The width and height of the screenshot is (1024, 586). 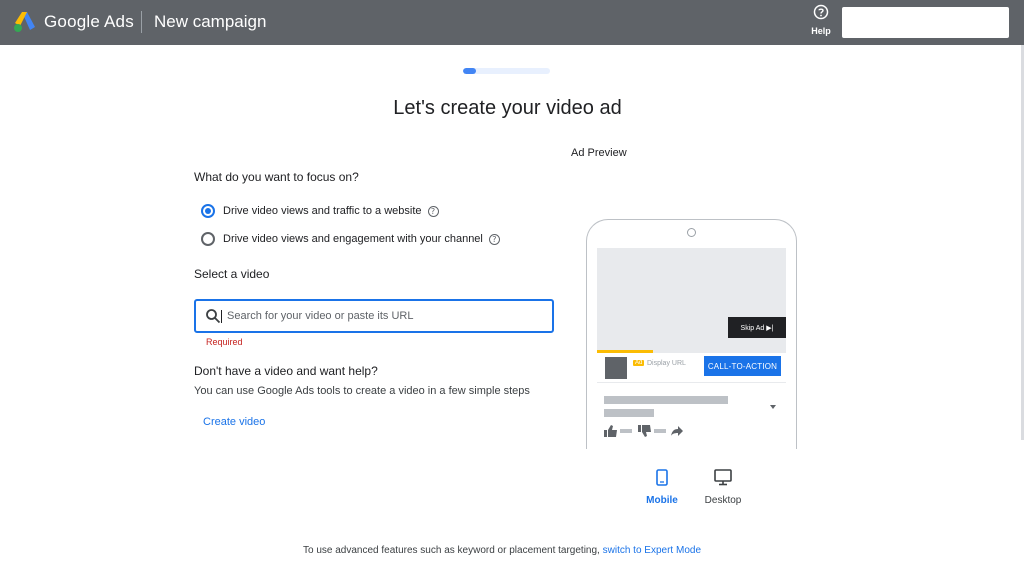 I want to click on focus-question: What do you want to focus on?, so click(x=276, y=177).